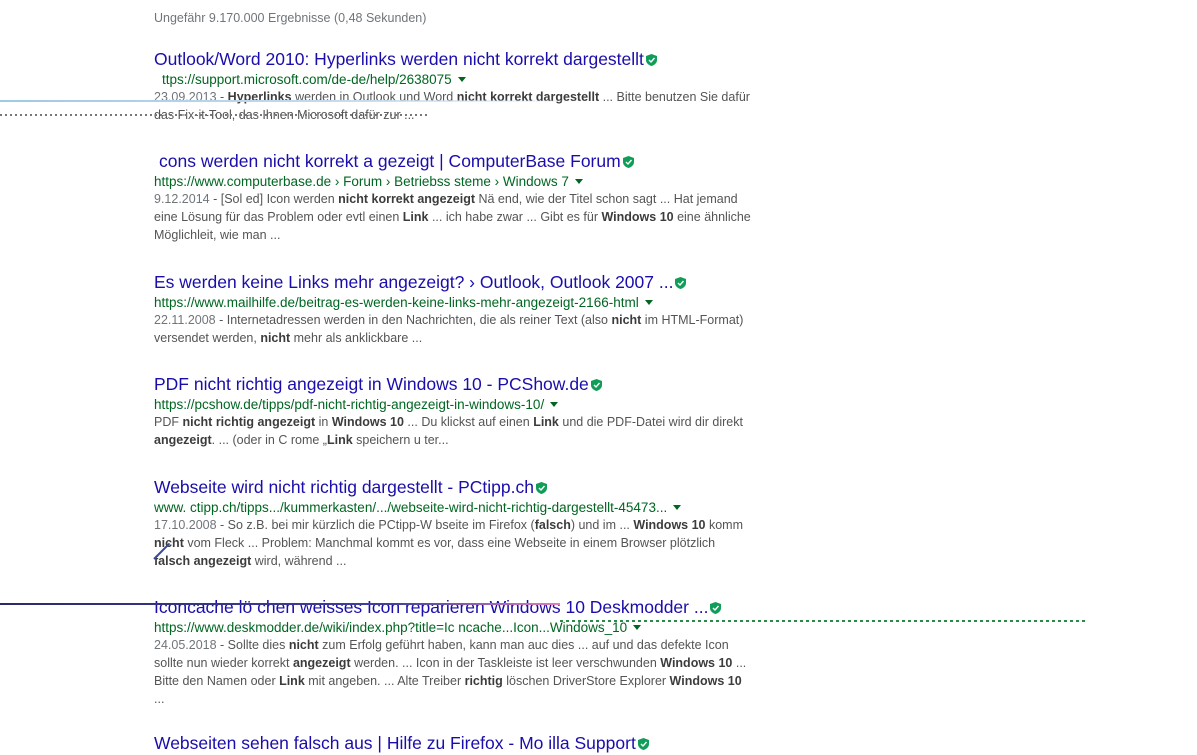  What do you see at coordinates (274, 199) in the screenshot?
I see `snippet-text: - [Sol ed] Icon werden` at bounding box center [274, 199].